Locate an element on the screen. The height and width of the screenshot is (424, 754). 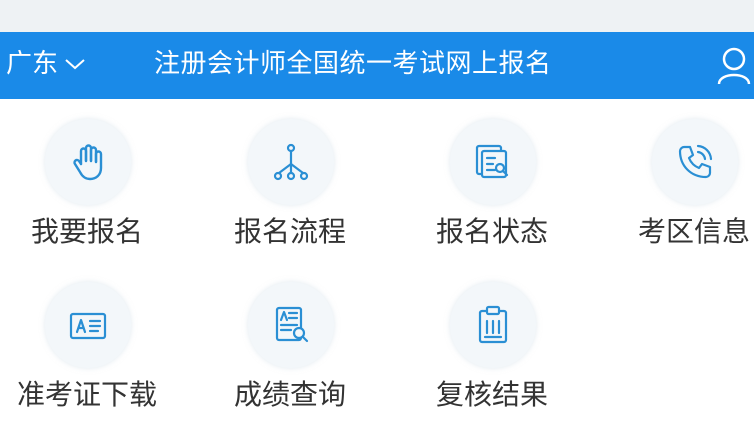
clipboard-icon is located at coordinates (493, 324).